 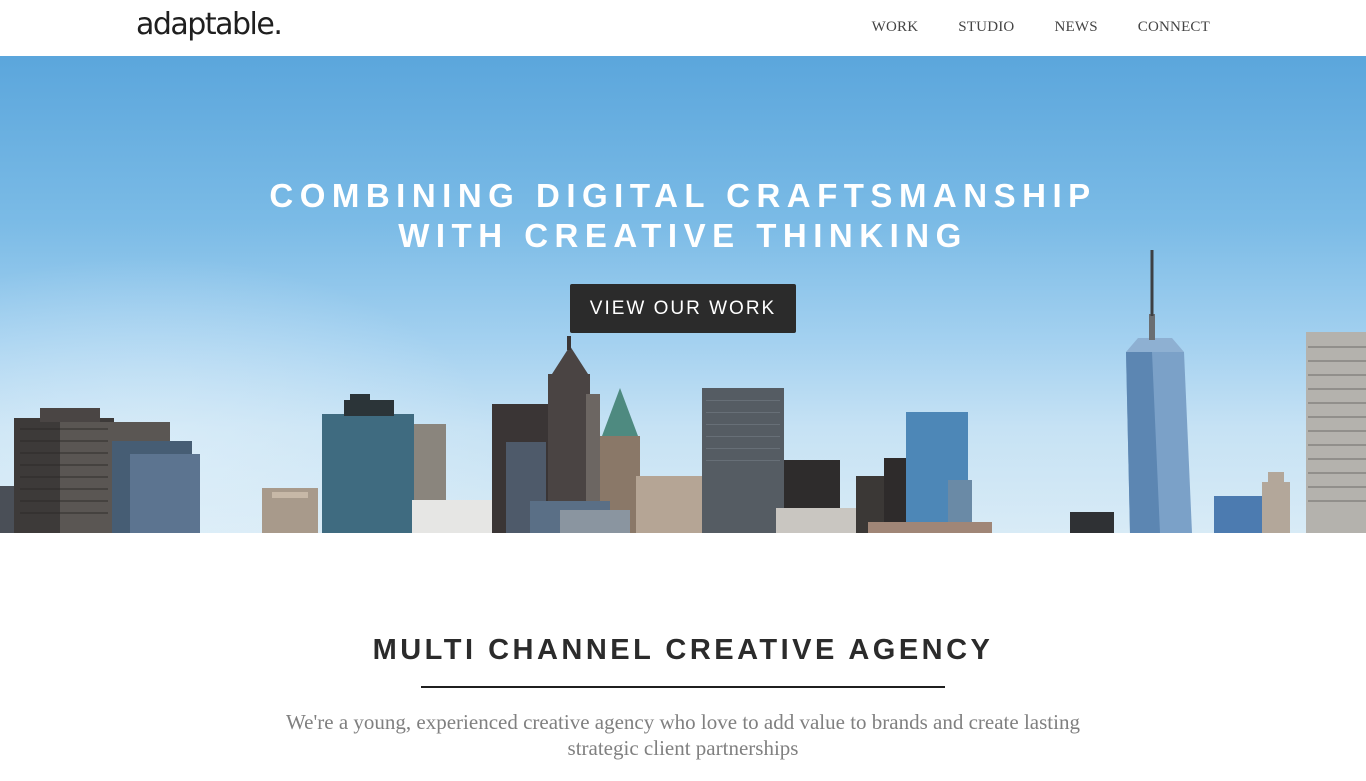 I want to click on nav-link-studio: STUDIO, so click(x=986, y=27).